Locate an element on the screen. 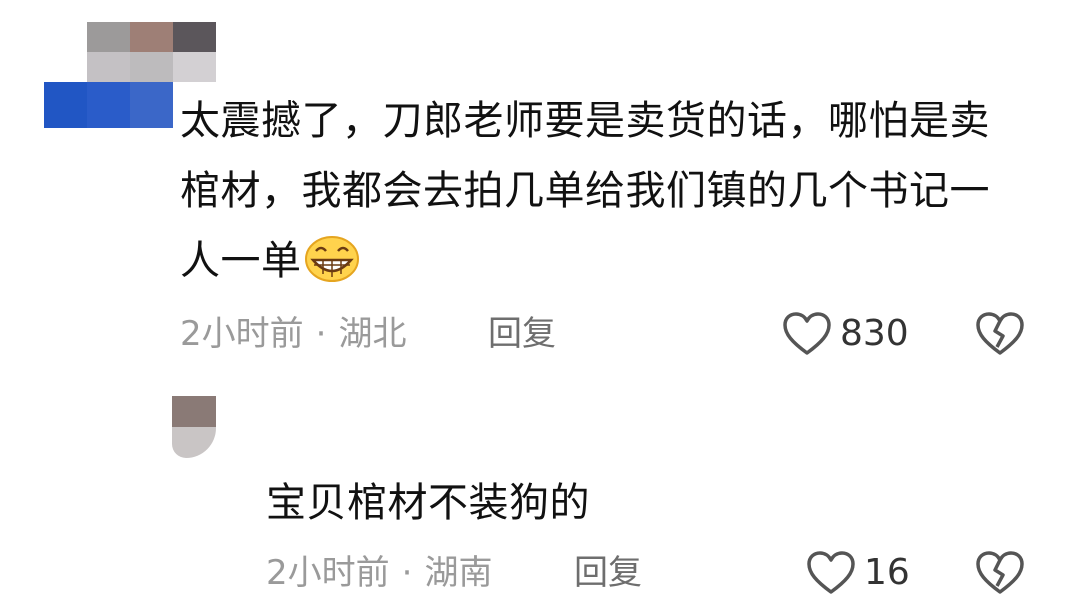  comment-location: 湖北 is located at coordinates (372, 334).